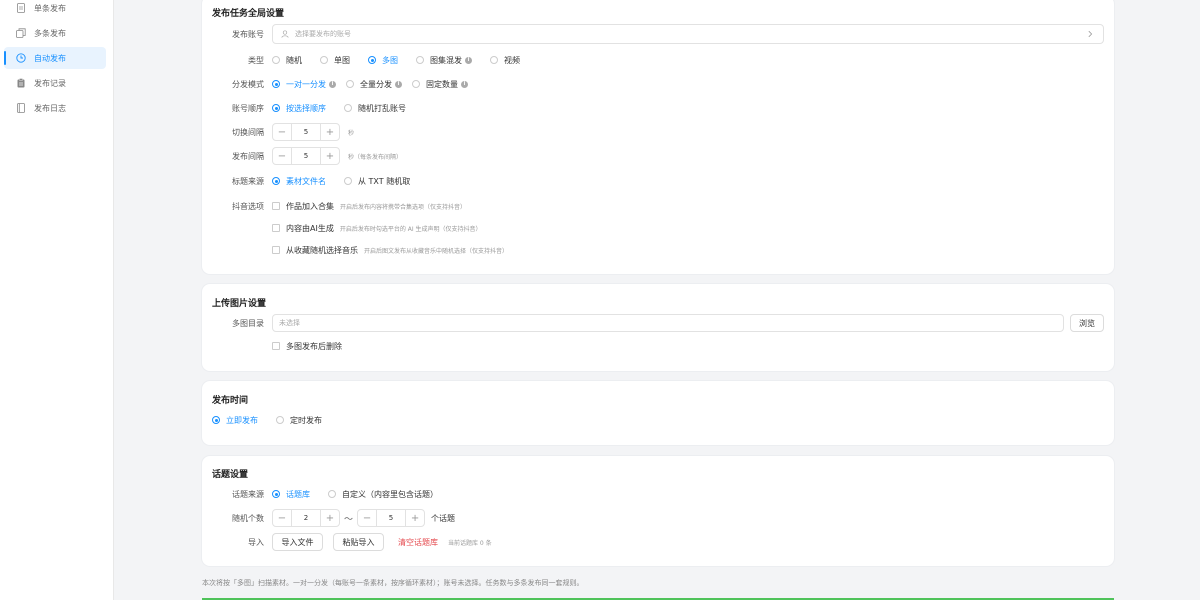 The width and height of the screenshot is (1200, 600). Describe the element at coordinates (322, 250) in the screenshot. I see `checkbox-label: 从收藏随机选择音乐` at that location.